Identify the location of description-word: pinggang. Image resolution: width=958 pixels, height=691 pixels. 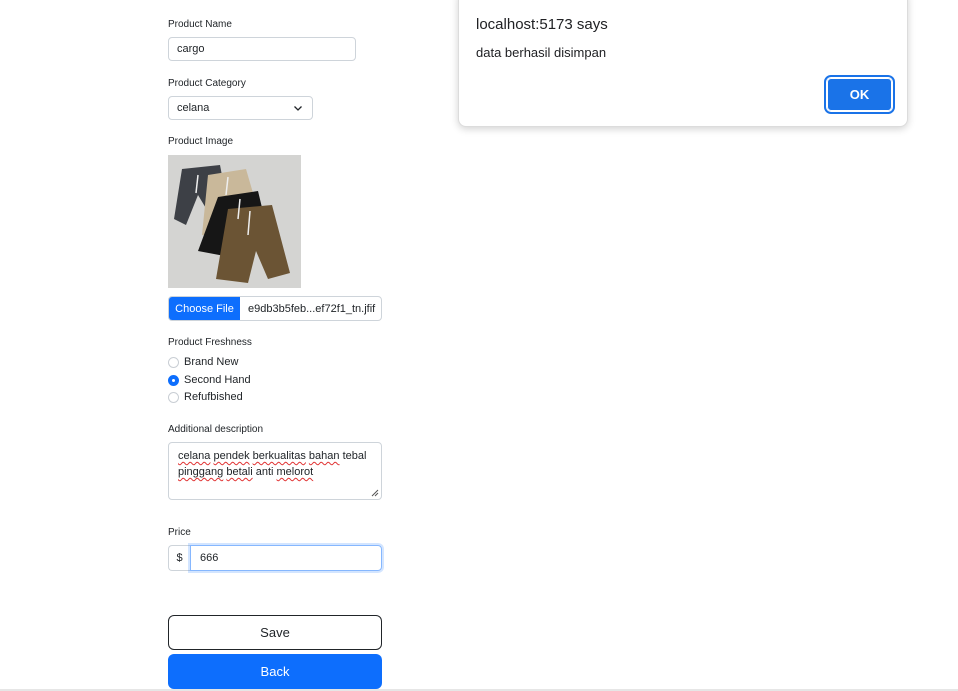
(201, 472).